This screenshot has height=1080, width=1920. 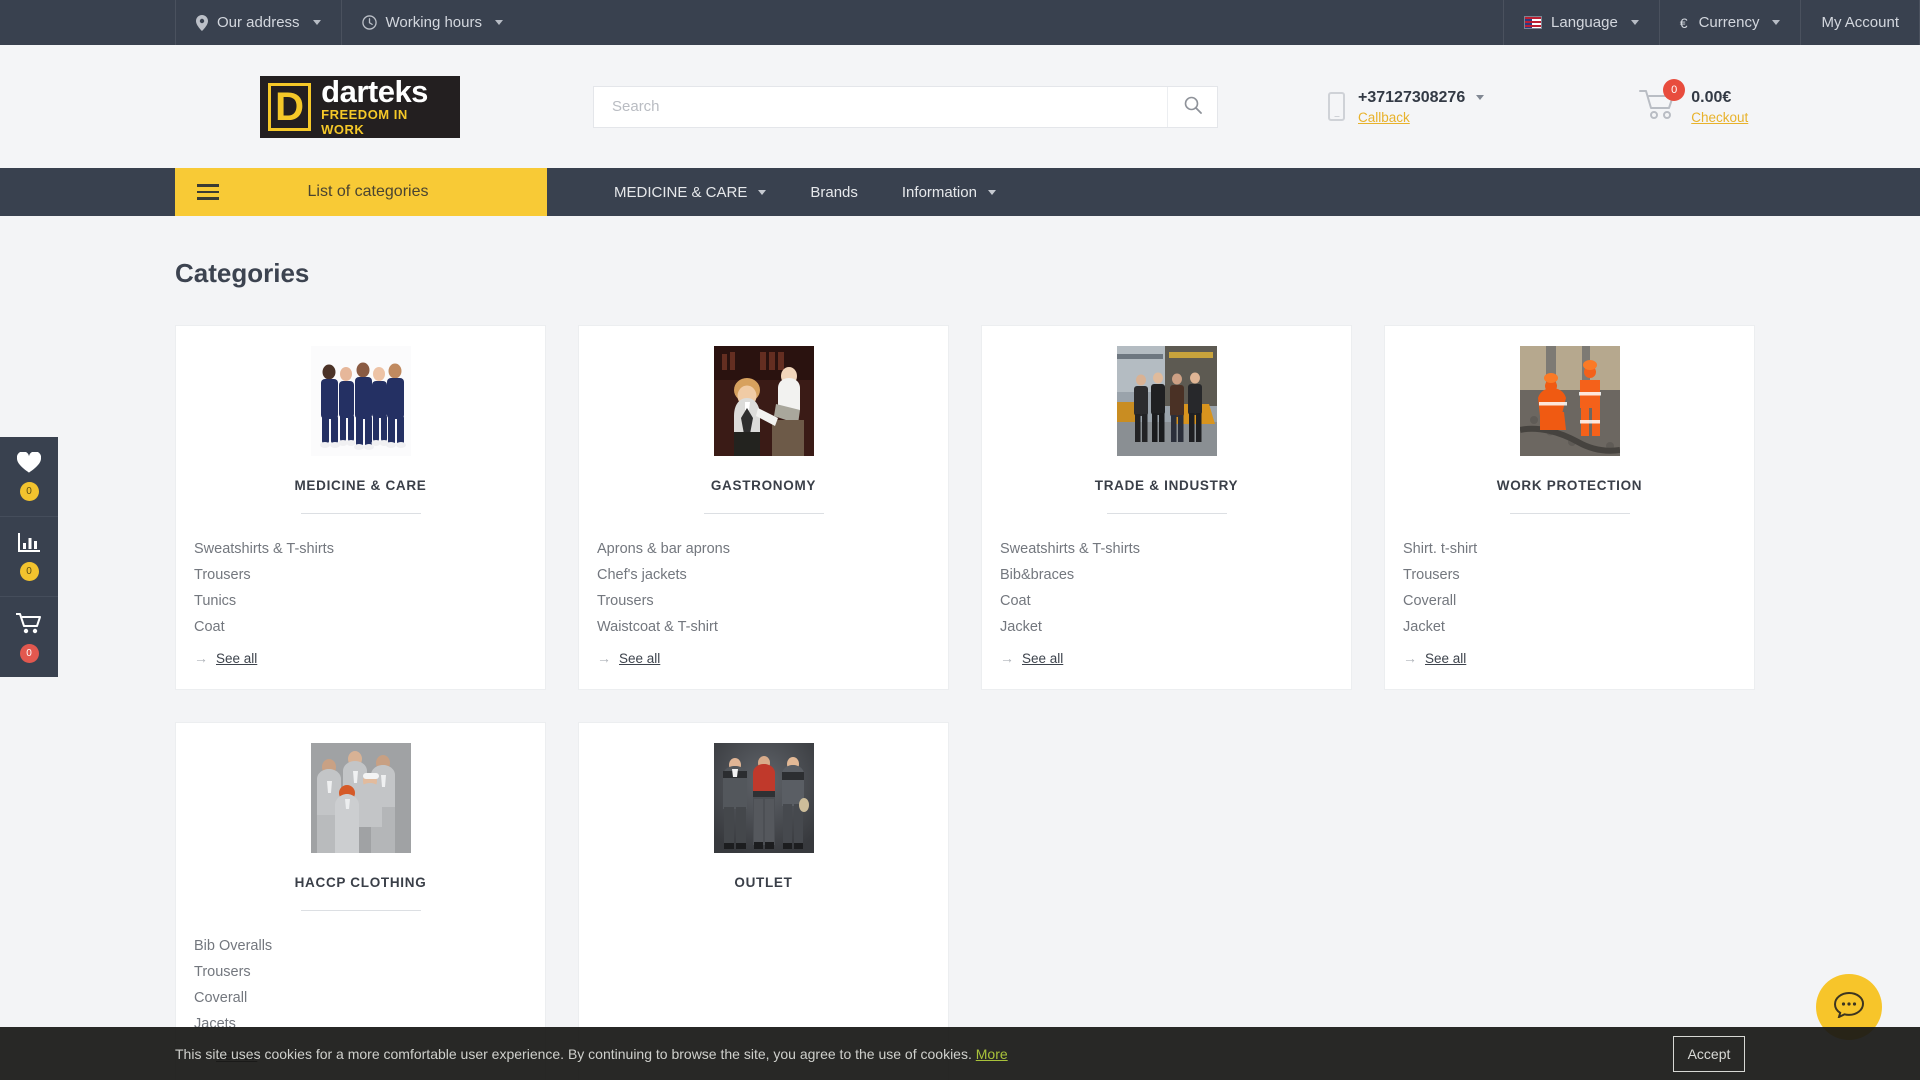 I want to click on cart-icon-wrapper: 0, so click(x=1662, y=102).